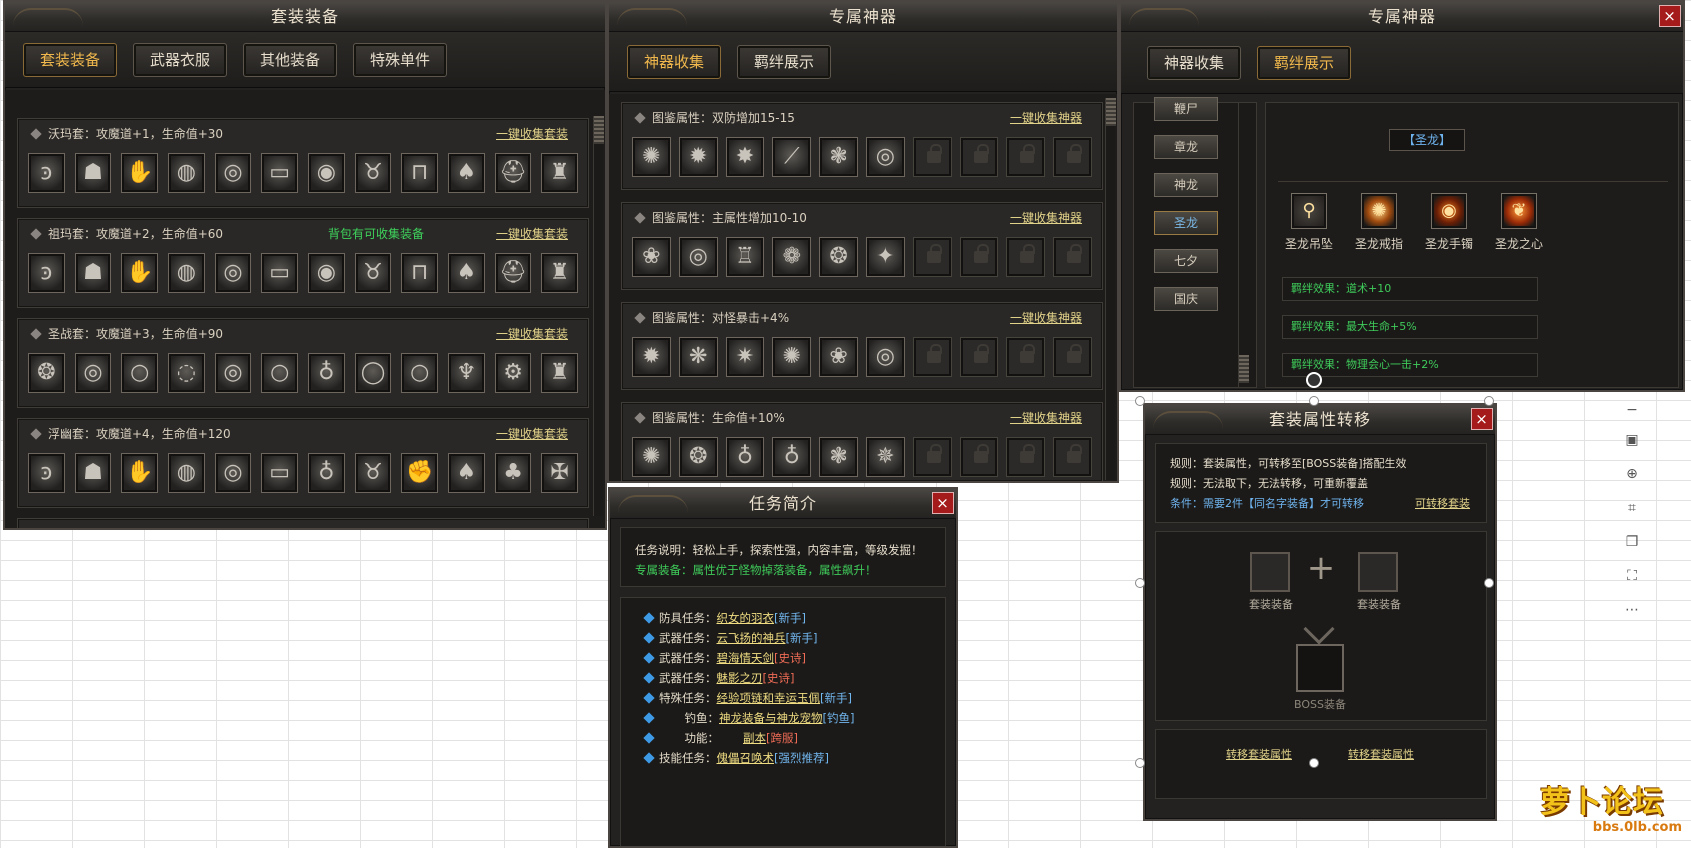  What do you see at coordinates (1111, 112) in the screenshot?
I see `artifact-scroll-thumb` at bounding box center [1111, 112].